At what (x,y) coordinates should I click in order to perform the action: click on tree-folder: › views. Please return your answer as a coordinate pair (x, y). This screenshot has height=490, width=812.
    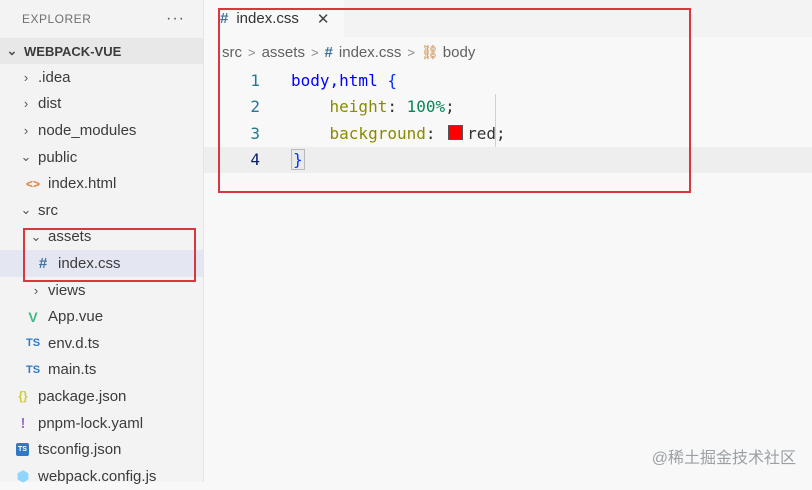
    Looking at the image, I should click on (101, 290).